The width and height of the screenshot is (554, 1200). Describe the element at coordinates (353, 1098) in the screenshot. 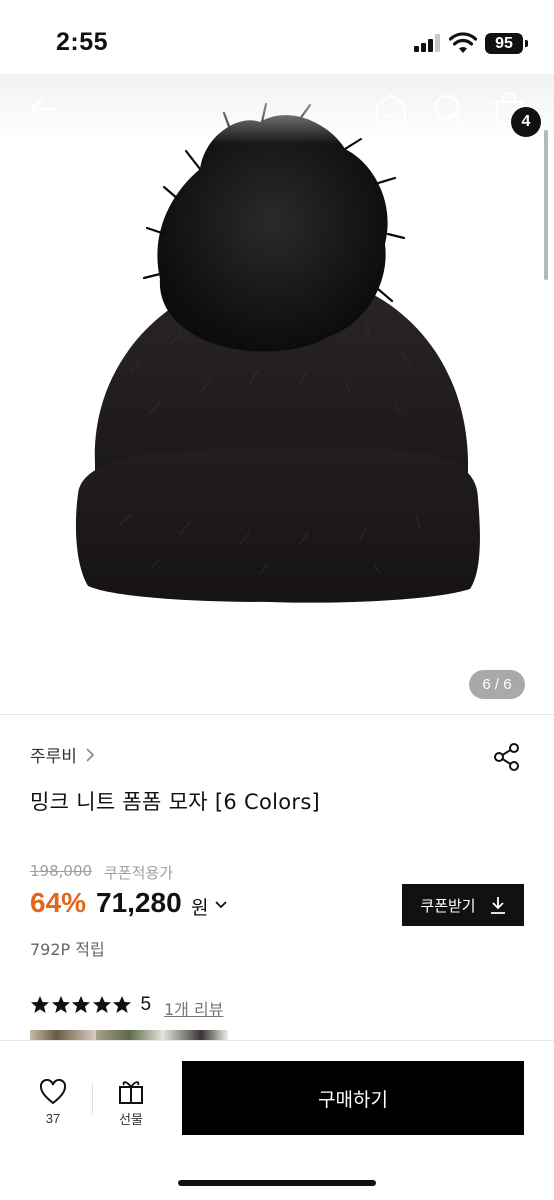

I see `buy-now-button: 구매하기` at that location.